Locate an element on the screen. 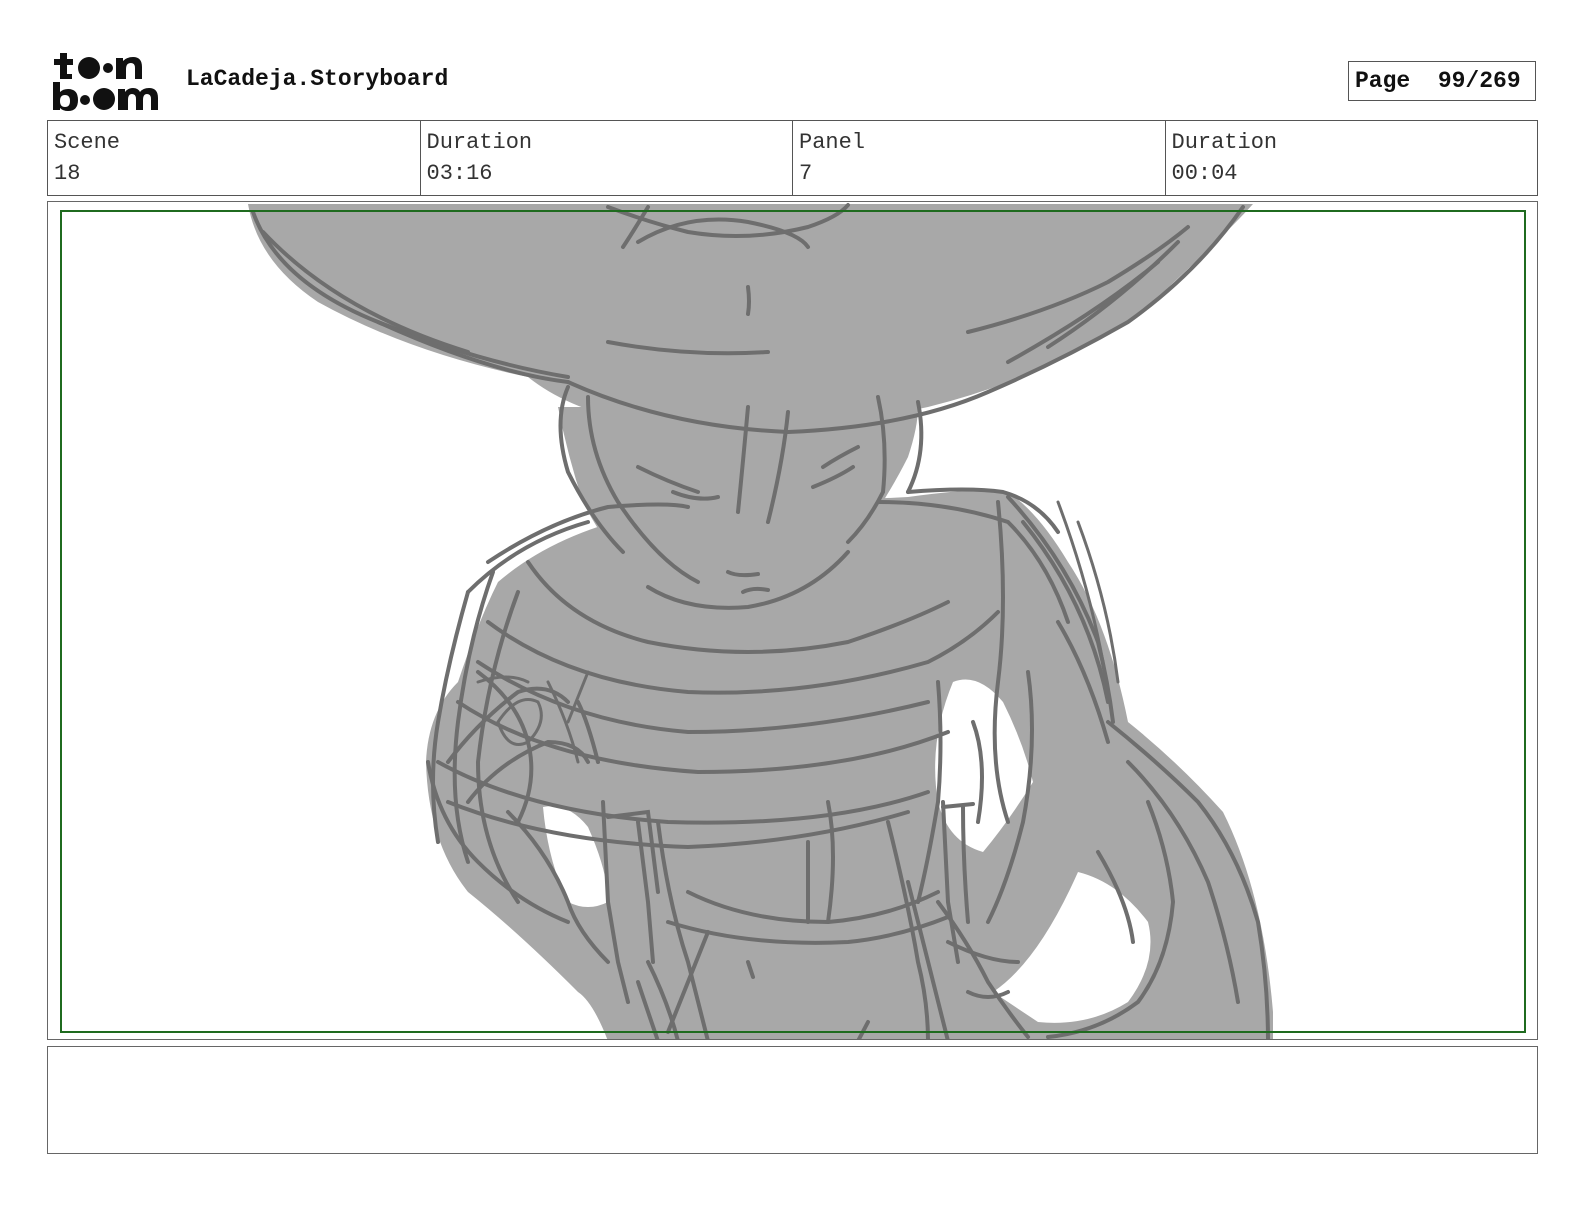 The height and width of the screenshot is (1224, 1584). panel-duration-value: 00:04 is located at coordinates (1204, 173).